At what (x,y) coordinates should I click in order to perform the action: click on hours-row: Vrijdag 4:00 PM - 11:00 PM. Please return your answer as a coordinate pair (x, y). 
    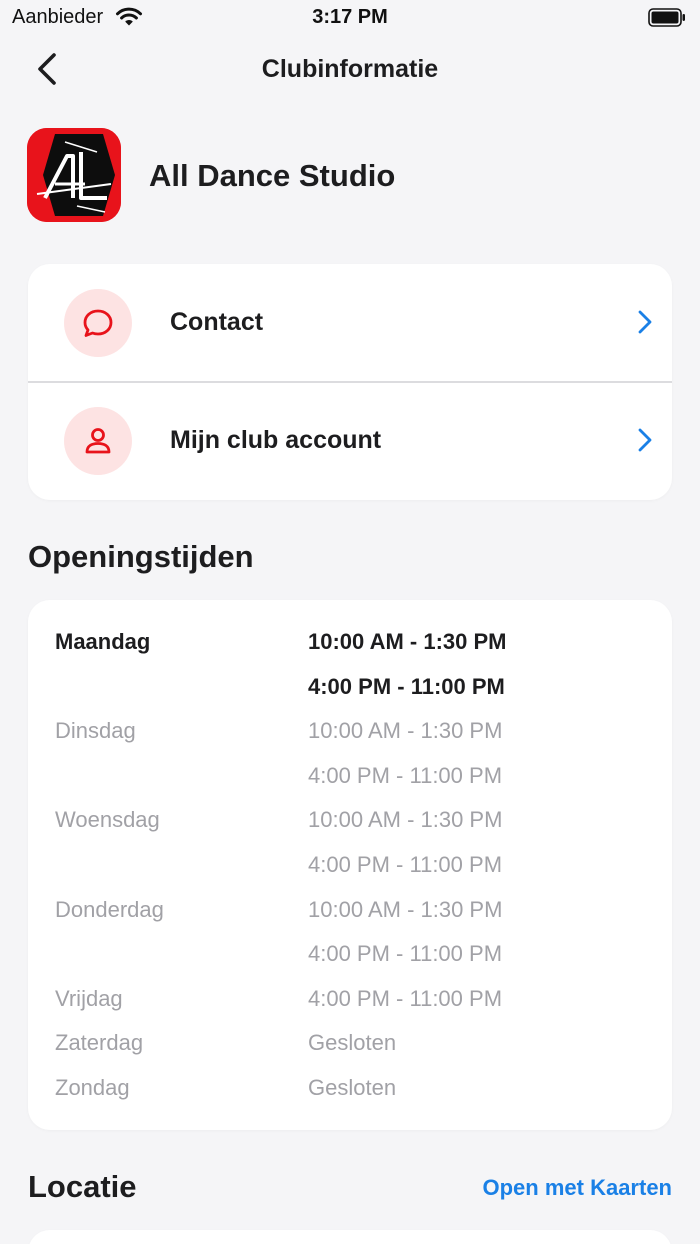
    Looking at the image, I should click on (355, 999).